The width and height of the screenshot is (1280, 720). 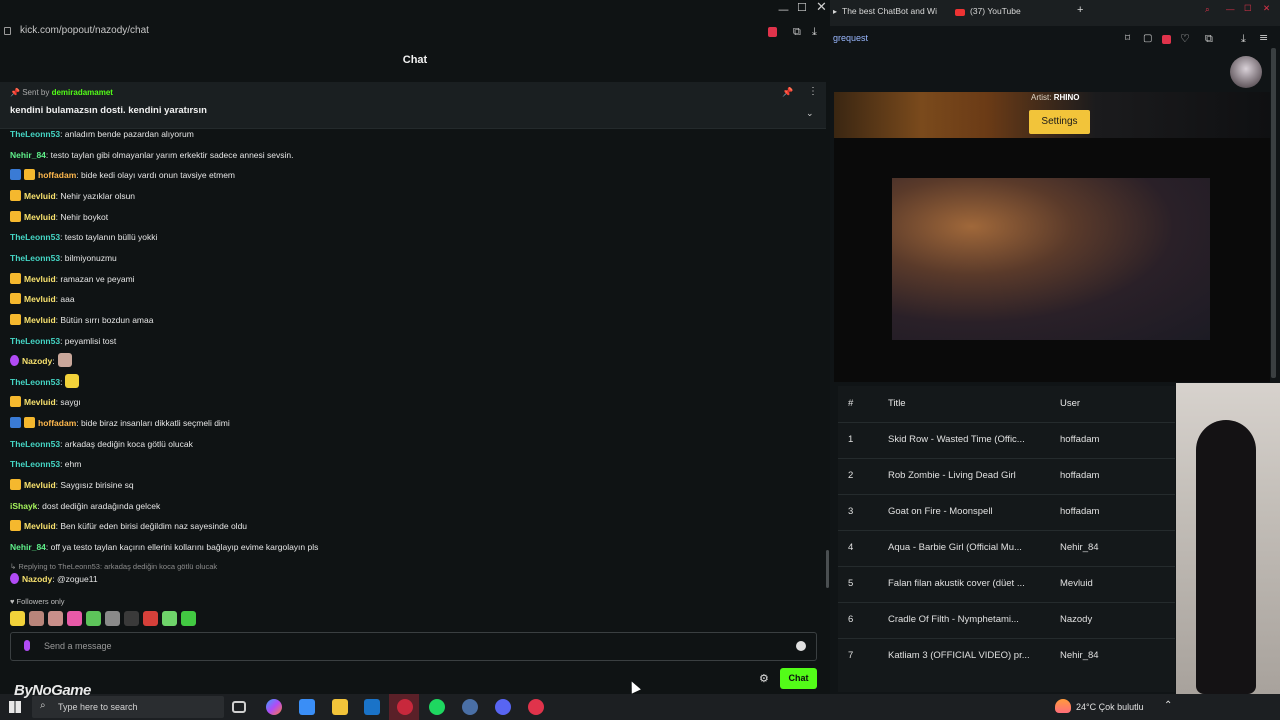 What do you see at coordinates (307, 707) in the screenshot?
I see `store-icon` at bounding box center [307, 707].